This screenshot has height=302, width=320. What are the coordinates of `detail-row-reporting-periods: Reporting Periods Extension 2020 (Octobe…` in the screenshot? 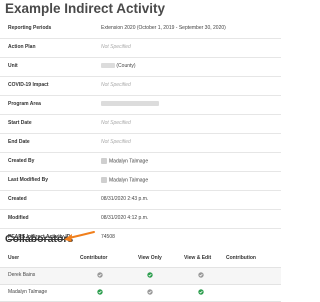 It's located at (140, 29).